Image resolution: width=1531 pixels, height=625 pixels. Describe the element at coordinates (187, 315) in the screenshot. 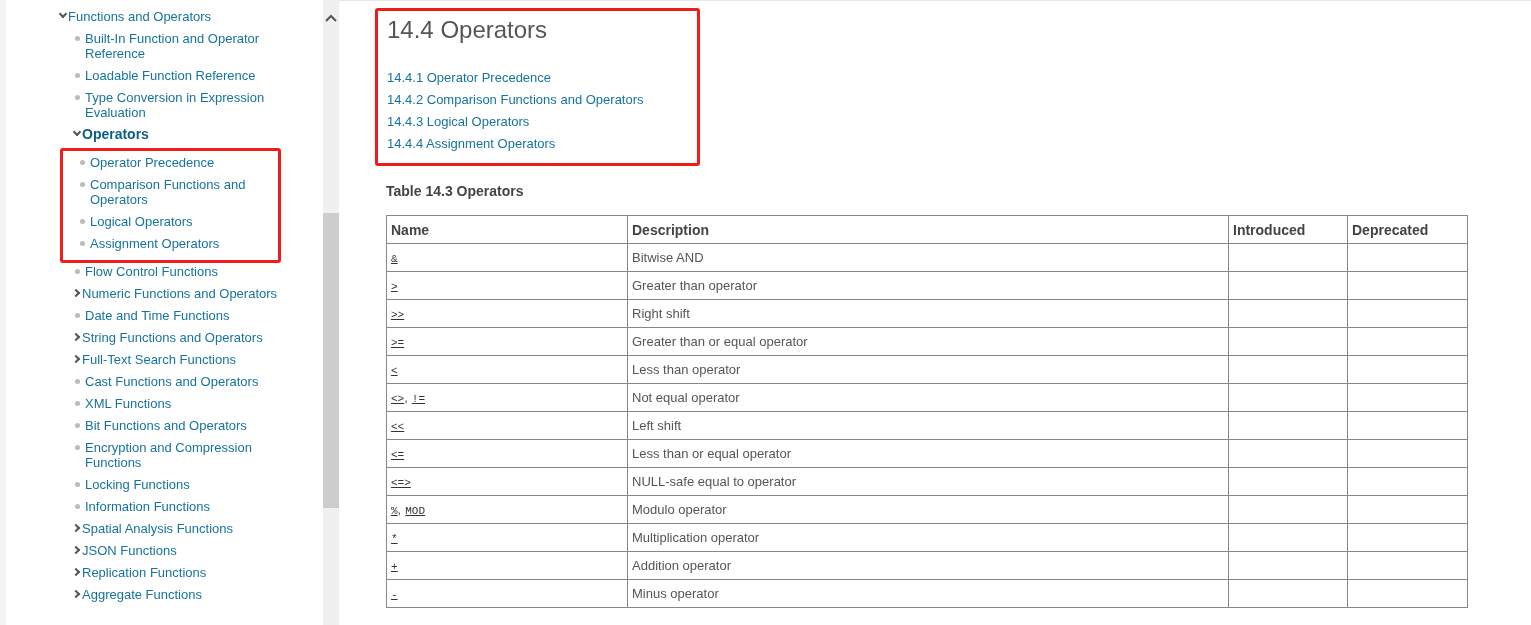

I see `nav-link: Date and Time Functions` at that location.